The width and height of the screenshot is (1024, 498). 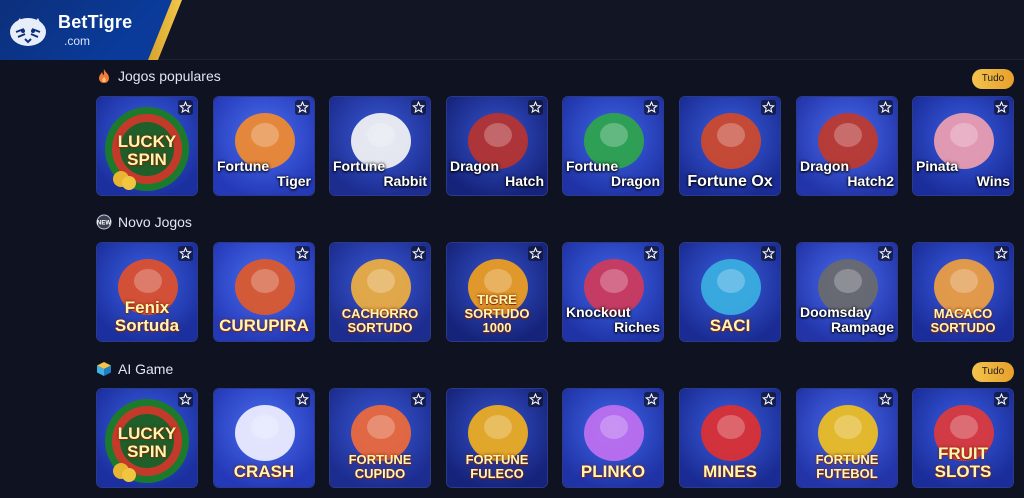 What do you see at coordinates (264, 438) in the screenshot?
I see `game-card: CRASH` at bounding box center [264, 438].